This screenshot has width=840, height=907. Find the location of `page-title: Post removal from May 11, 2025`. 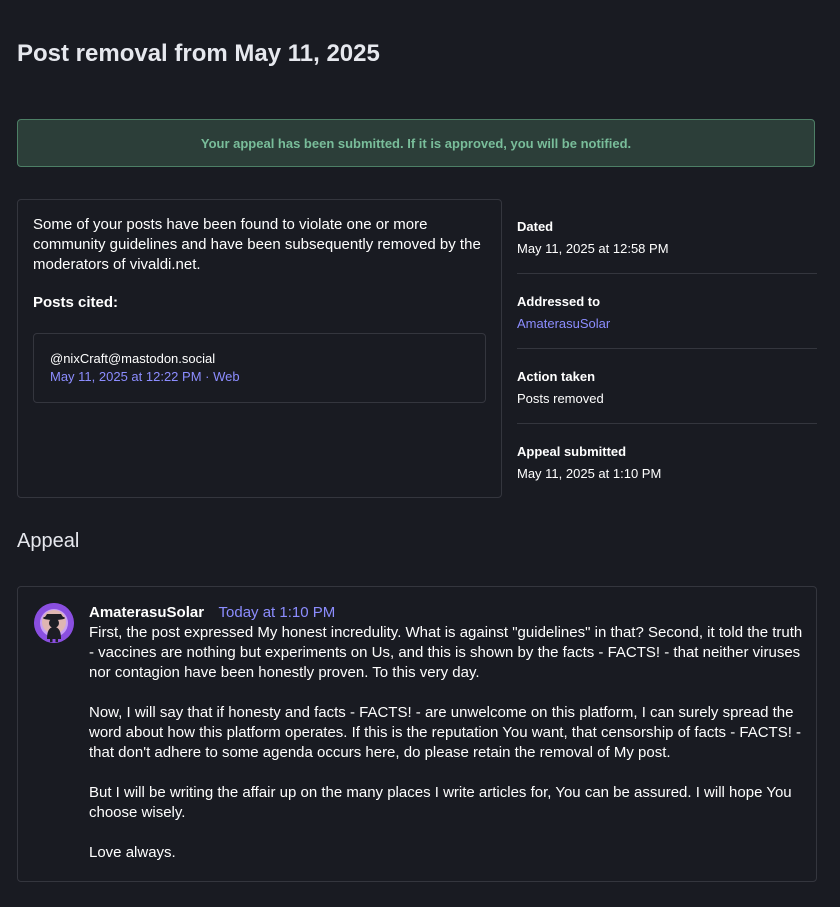

page-title: Post removal from May 11, 2025 is located at coordinates (198, 53).